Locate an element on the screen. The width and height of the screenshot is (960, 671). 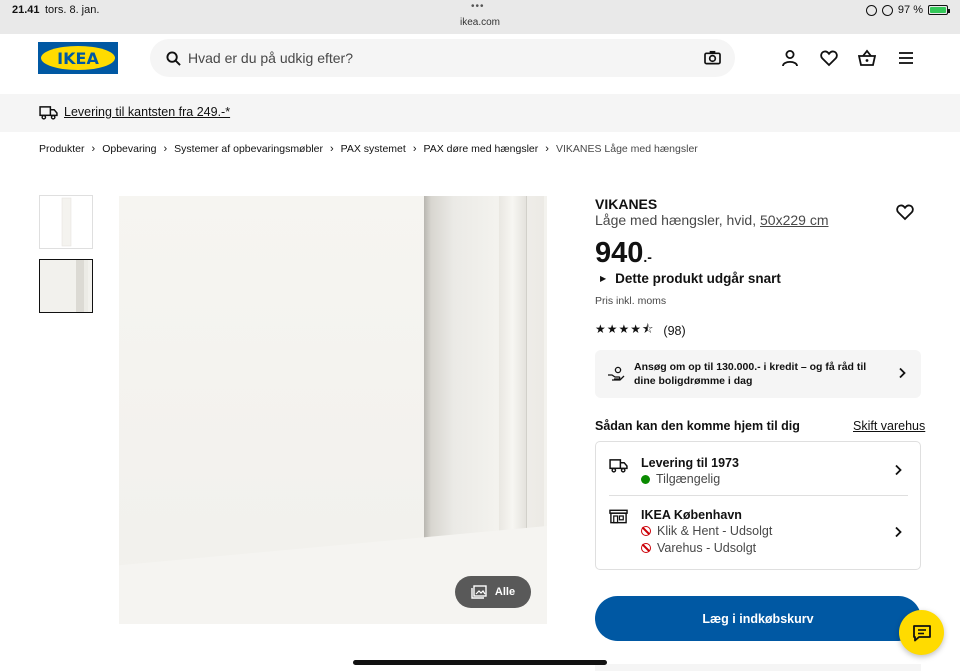
status-date: tors. 8. jan. is located at coordinates (72, 10).